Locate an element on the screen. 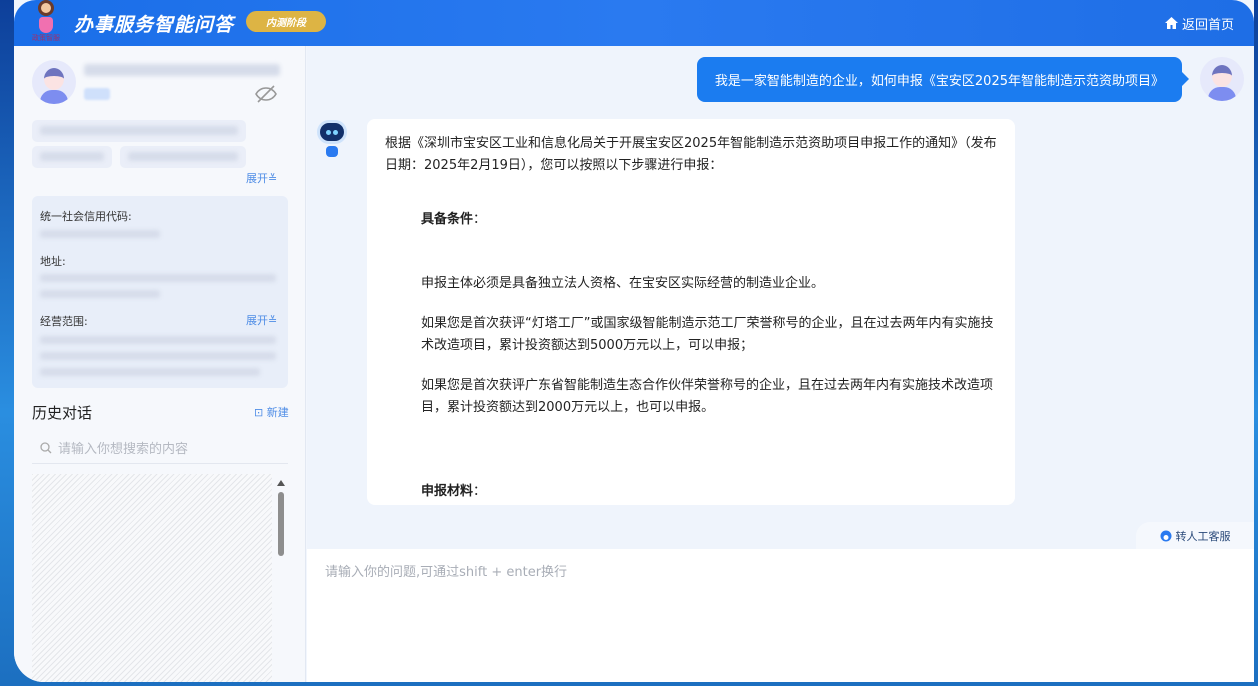 This screenshot has width=1258, height=686. question-input: 请输入你的问题,可通过shift + enter换行 is located at coordinates (780, 615).